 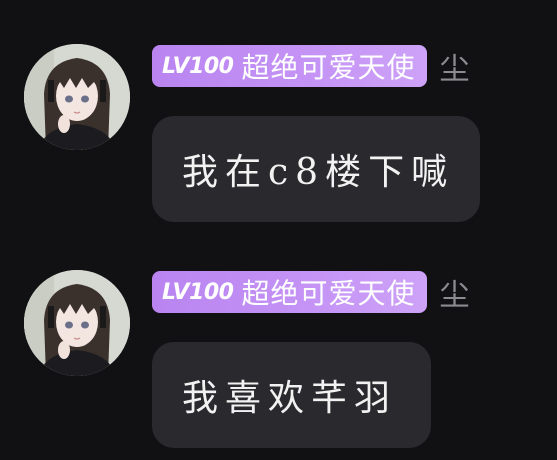 I want to click on message-text: 我喜欢芊羽, so click(x=290, y=398).